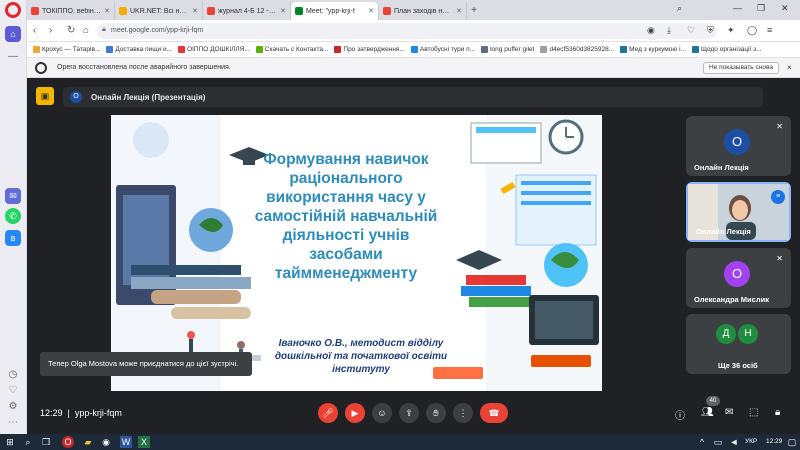 Image resolution: width=800 pixels, height=450 pixels. What do you see at coordinates (13, 238) in the screenshot?
I see `vk-icon: в` at bounding box center [13, 238].